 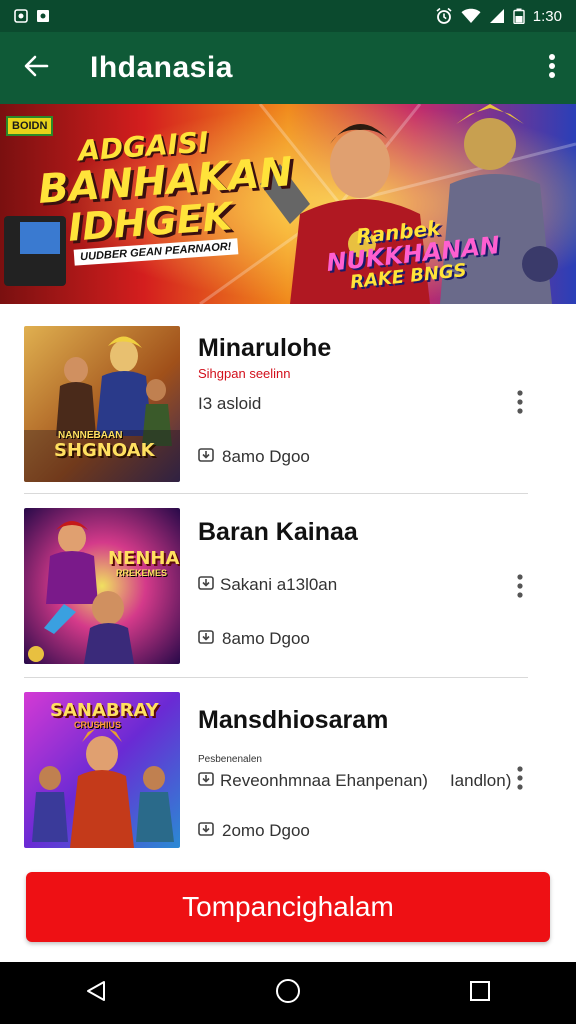 I want to click on game-title: Mansdhiosaram, so click(x=293, y=720).